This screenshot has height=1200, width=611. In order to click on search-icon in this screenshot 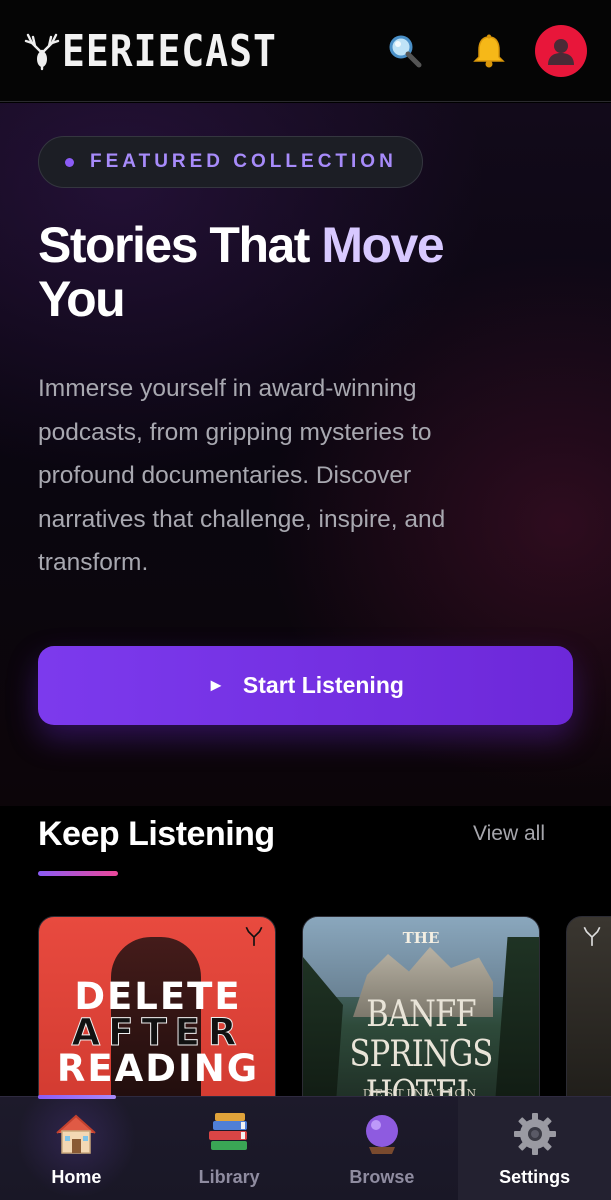, I will do `click(405, 51)`.